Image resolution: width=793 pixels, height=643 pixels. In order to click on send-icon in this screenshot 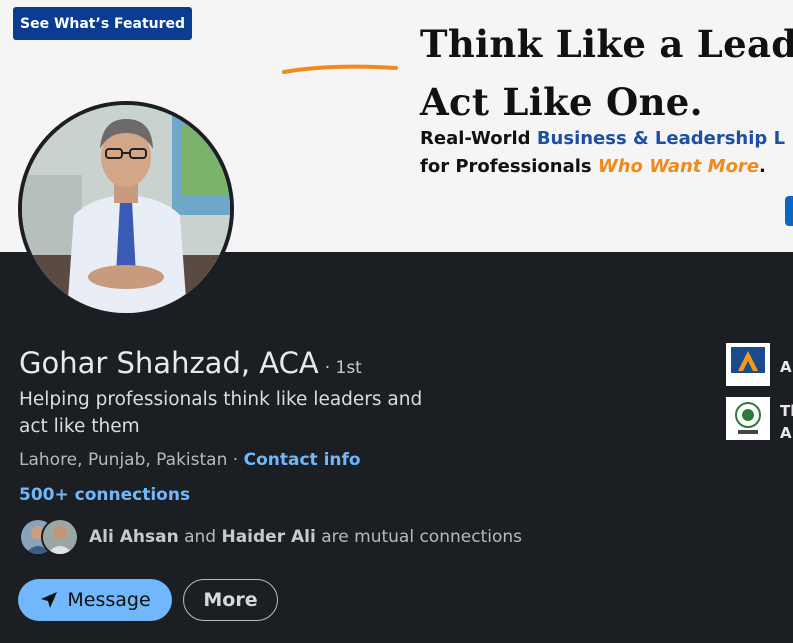, I will do `click(49, 600)`.